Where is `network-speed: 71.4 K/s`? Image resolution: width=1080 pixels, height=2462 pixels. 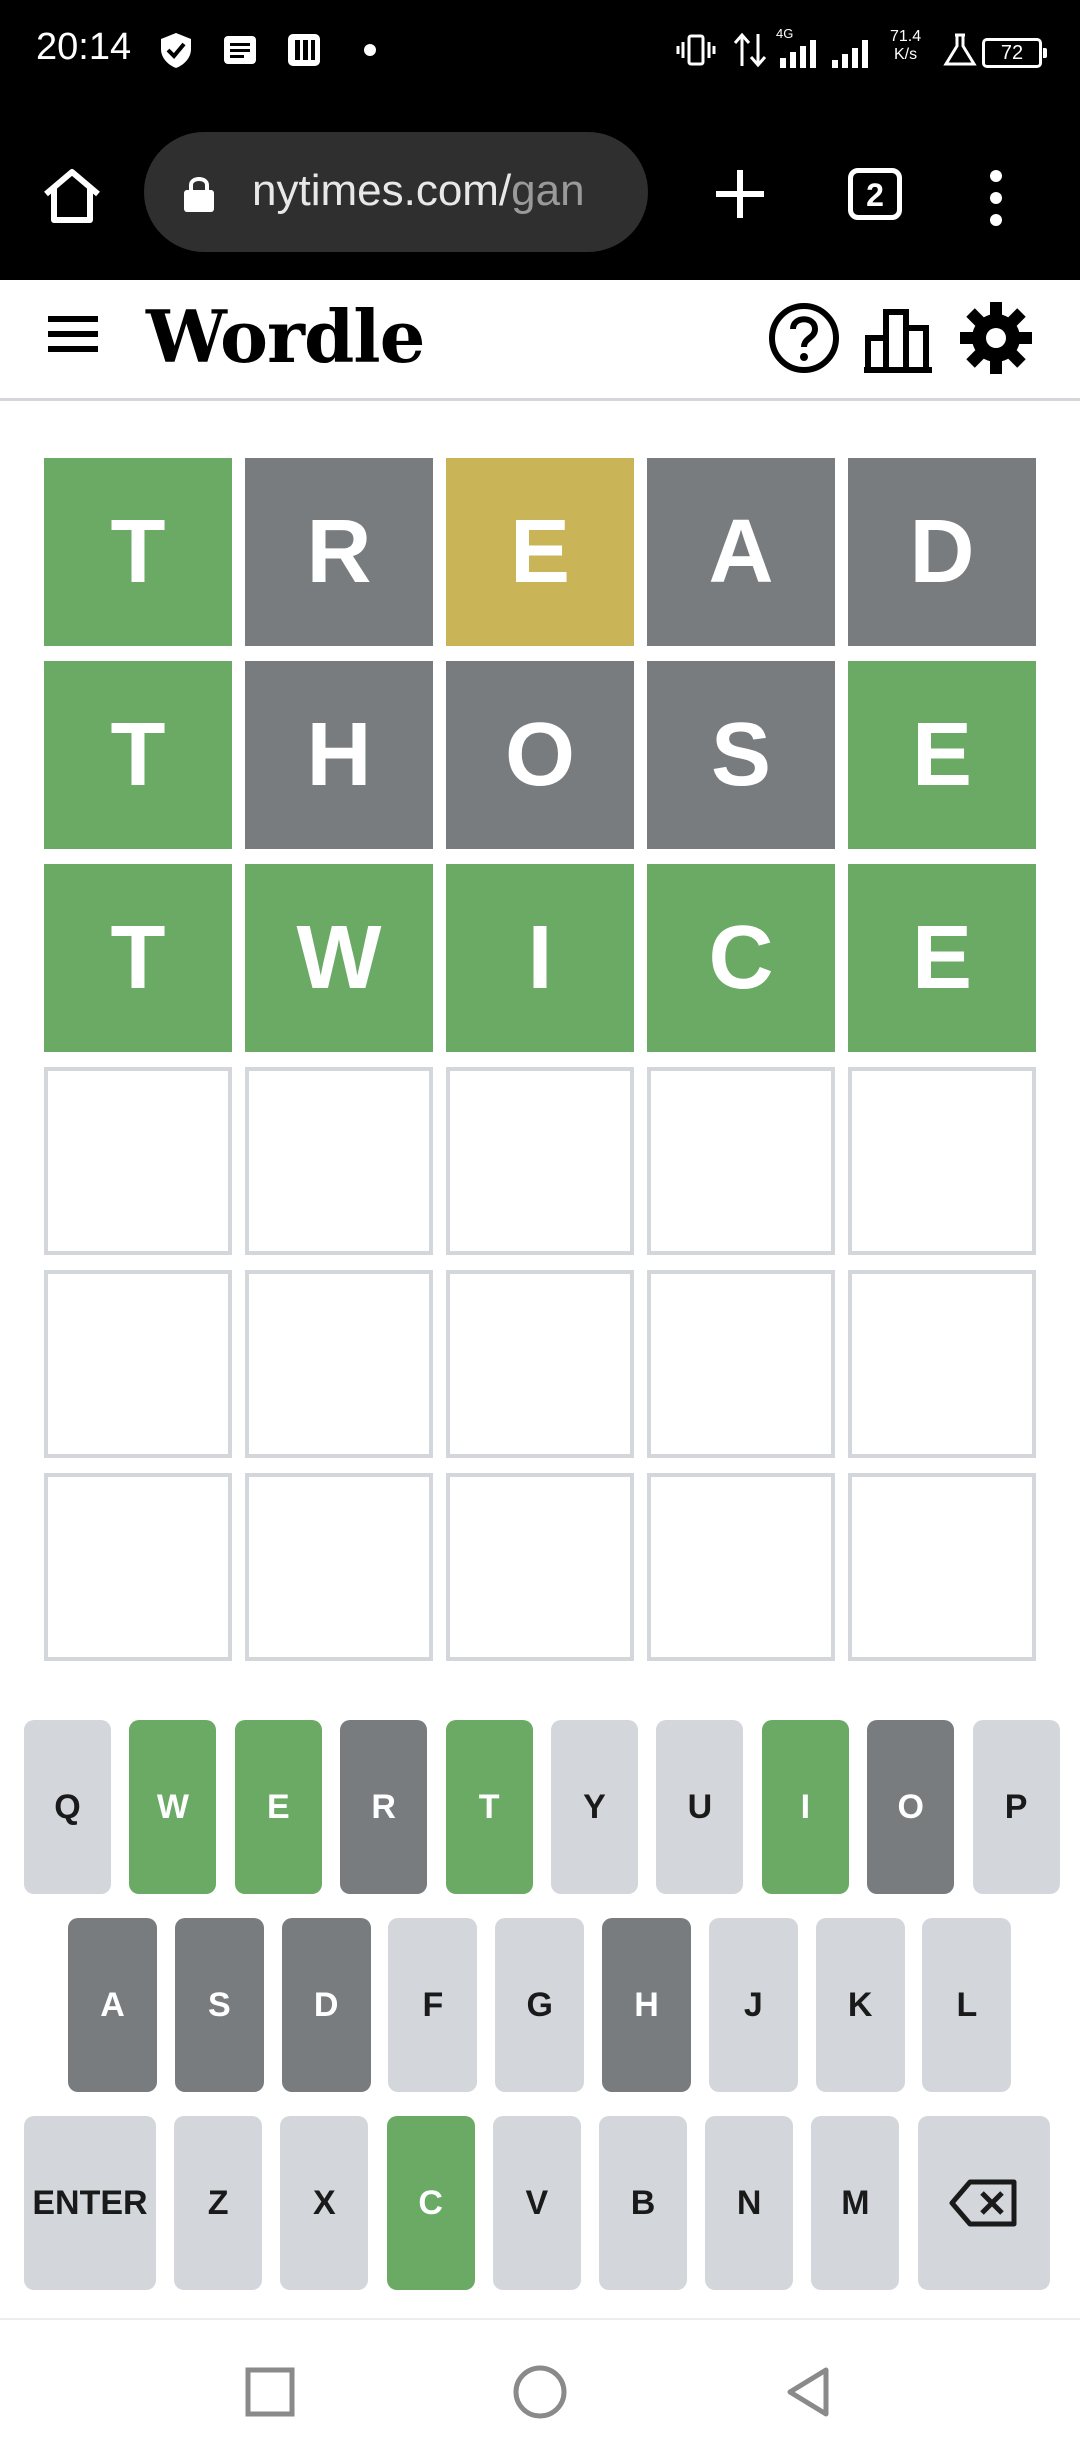
network-speed: 71.4 K/s is located at coordinates (905, 46).